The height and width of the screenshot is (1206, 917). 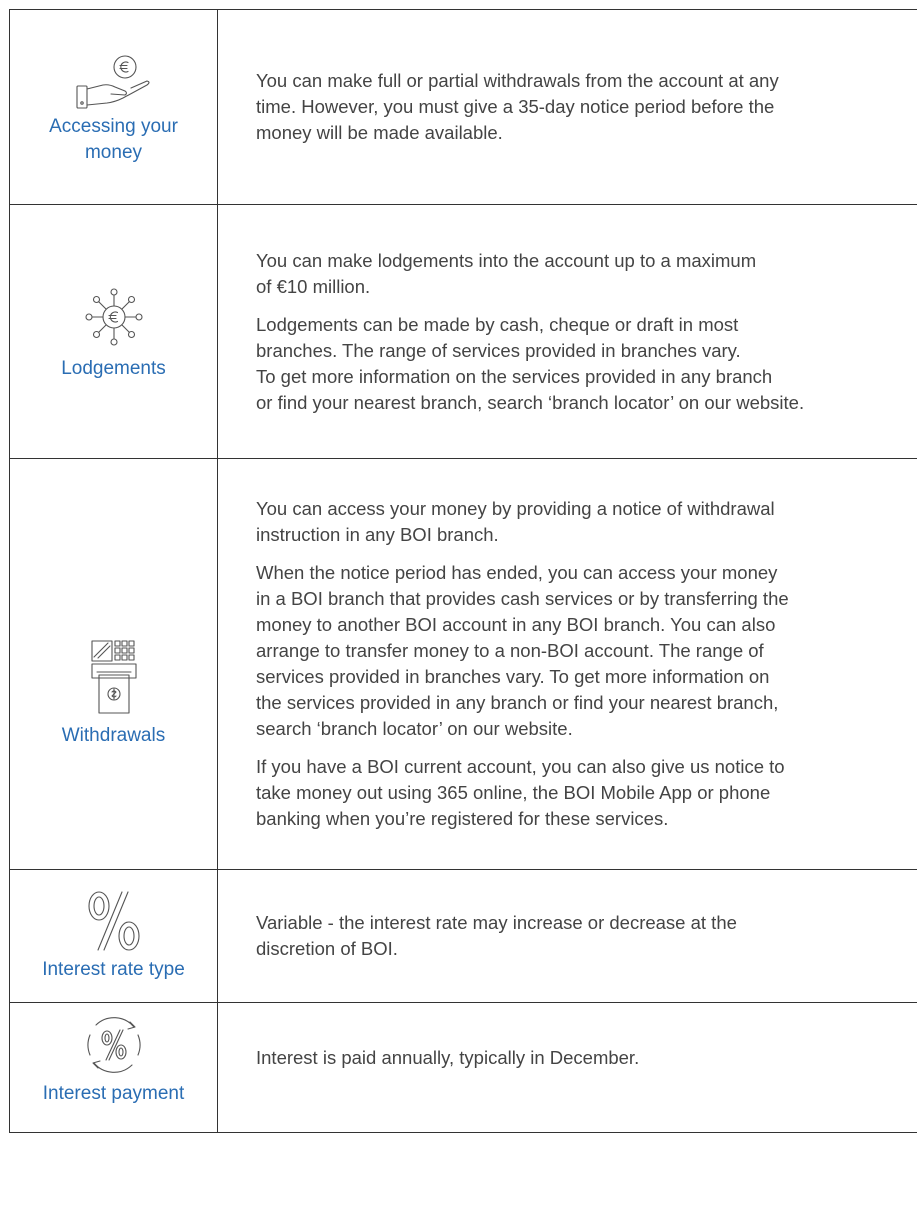 I want to click on row-label: Accessing your money, so click(x=113, y=139).